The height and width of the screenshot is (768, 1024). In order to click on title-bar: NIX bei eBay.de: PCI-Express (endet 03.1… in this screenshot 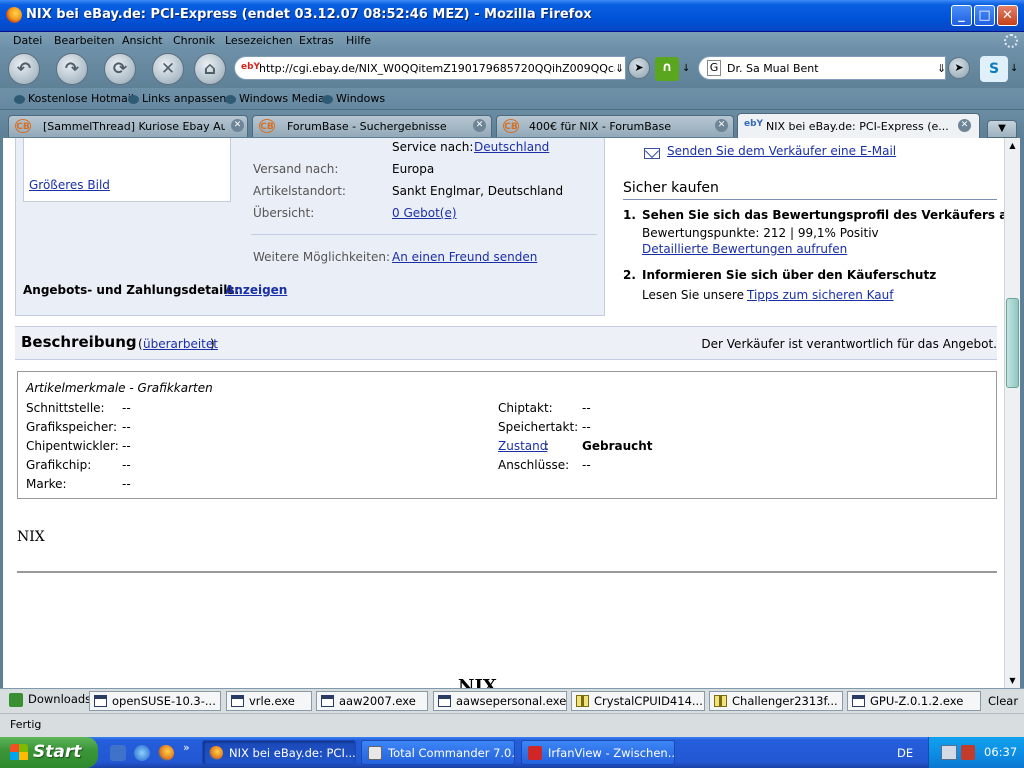, I will do `click(512, 16)`.